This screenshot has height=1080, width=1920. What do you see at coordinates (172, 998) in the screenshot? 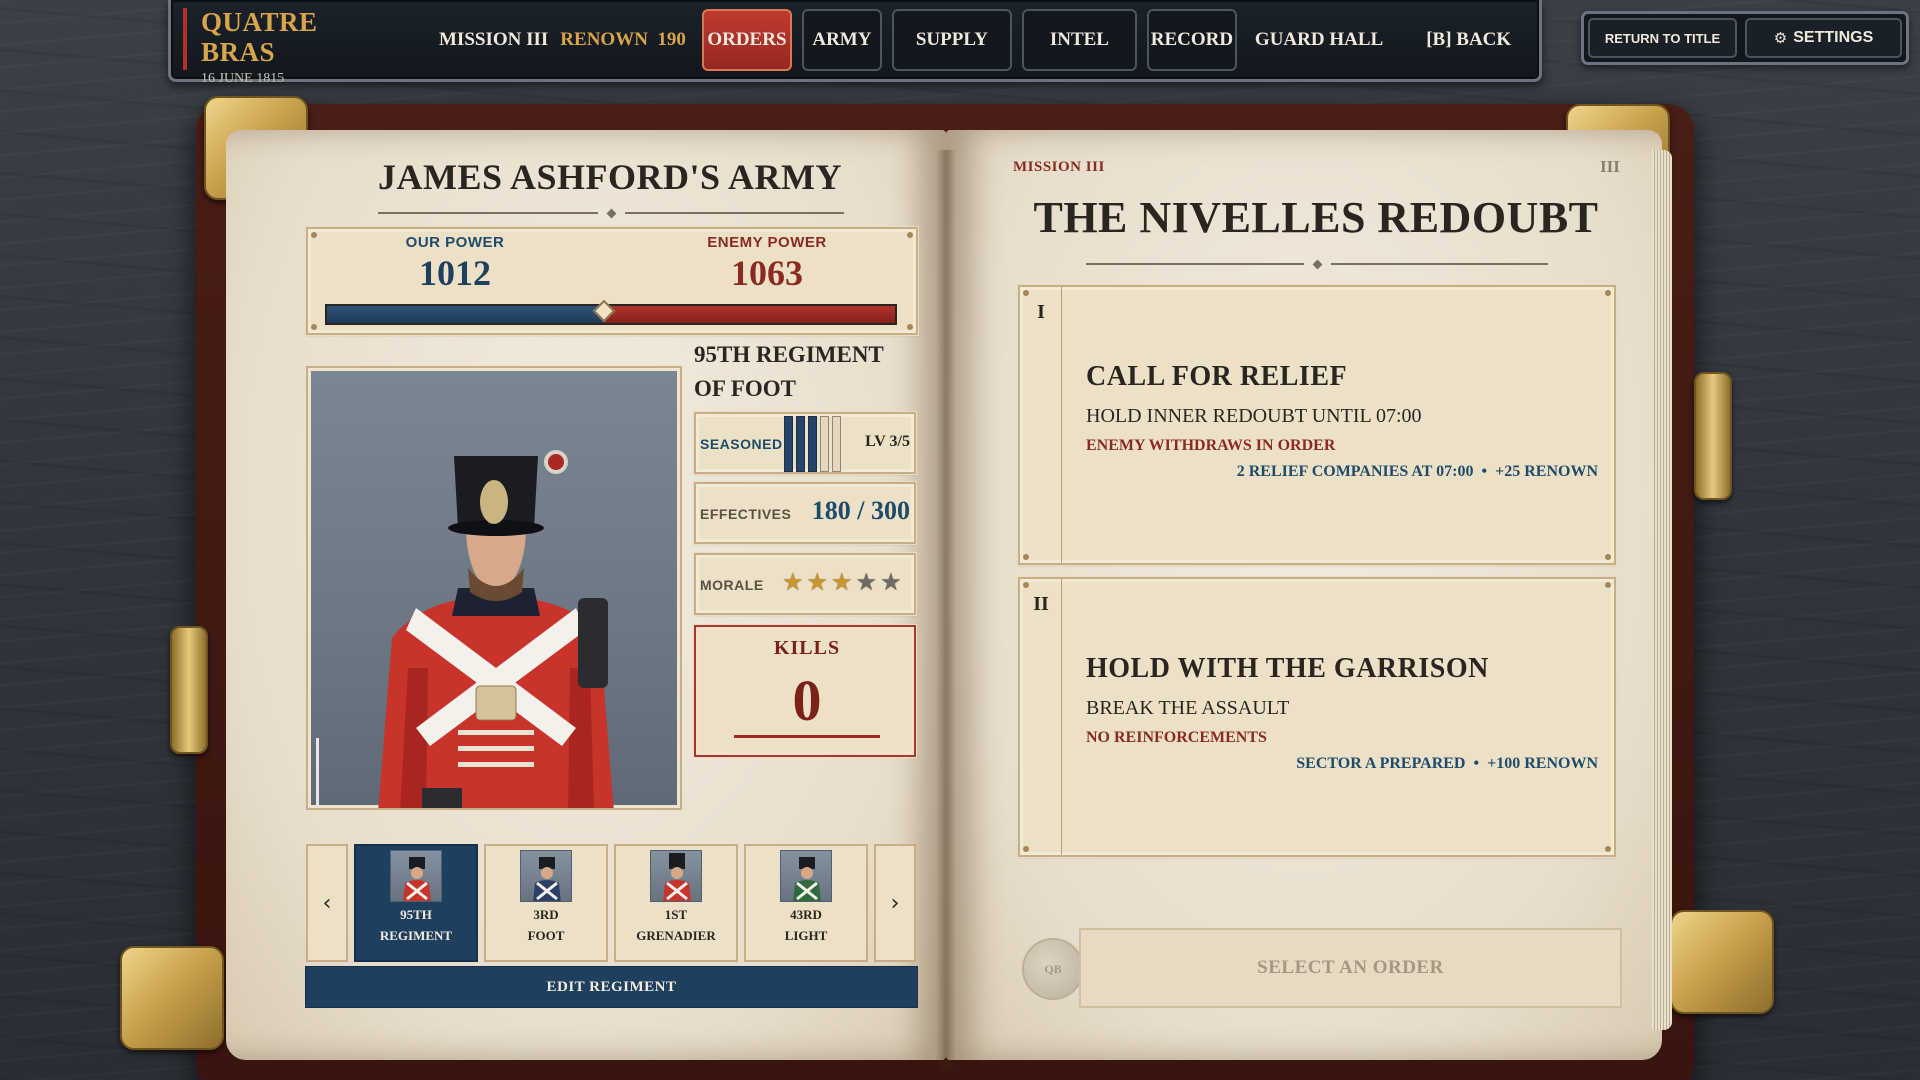
I see `brass-corner-bottom-left` at bounding box center [172, 998].